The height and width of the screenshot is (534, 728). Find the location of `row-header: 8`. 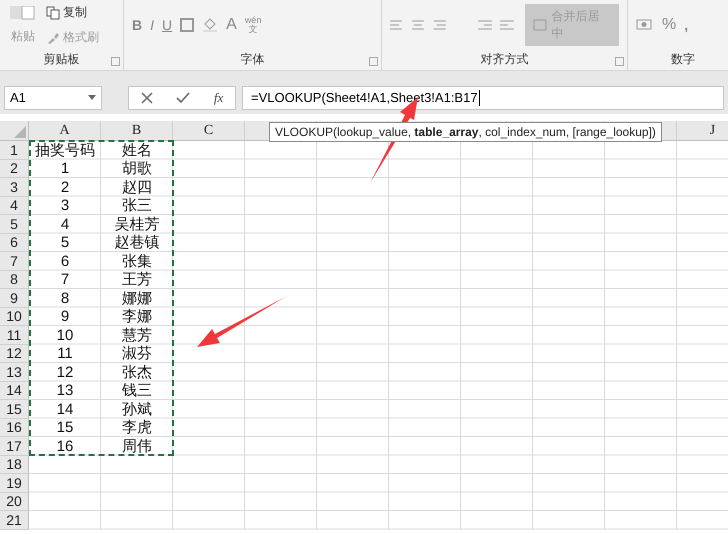

row-header: 8 is located at coordinates (14, 279).